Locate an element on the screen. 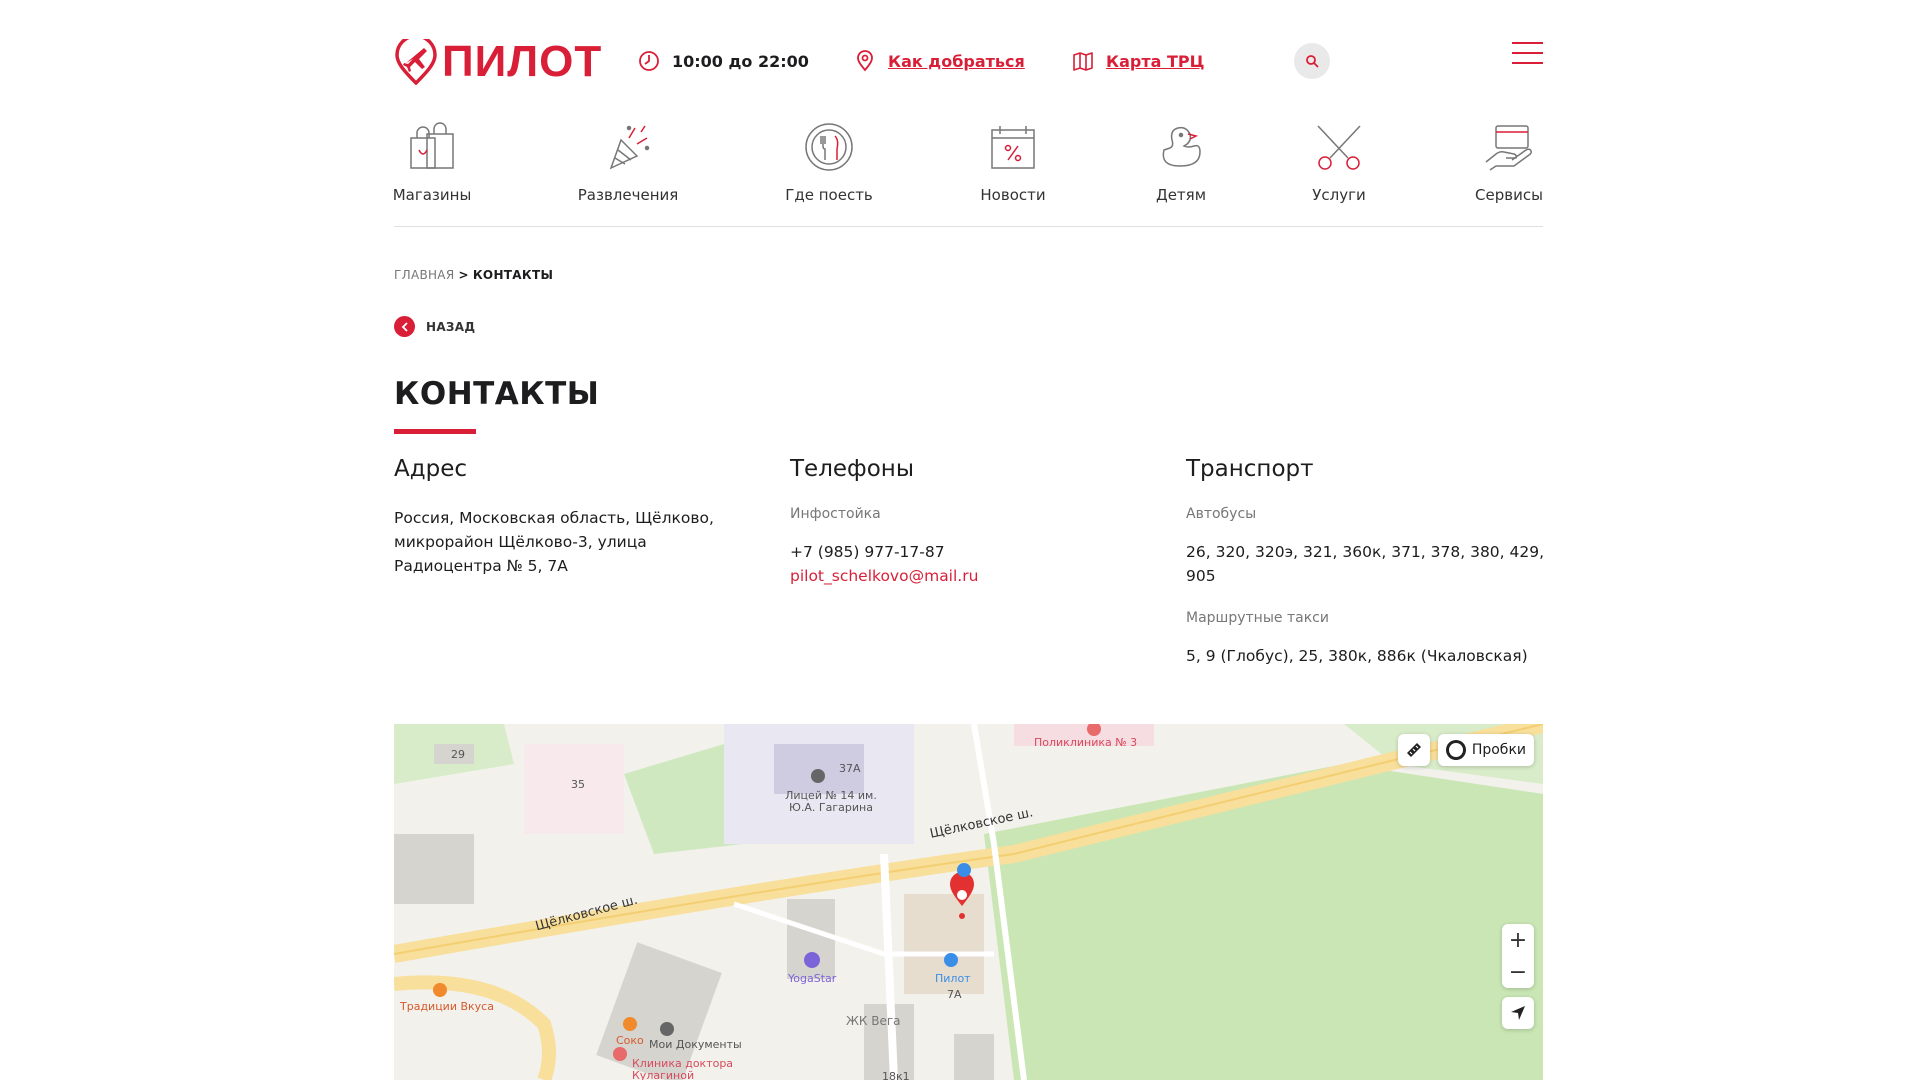  nav-label: Развлечения is located at coordinates (628, 195).